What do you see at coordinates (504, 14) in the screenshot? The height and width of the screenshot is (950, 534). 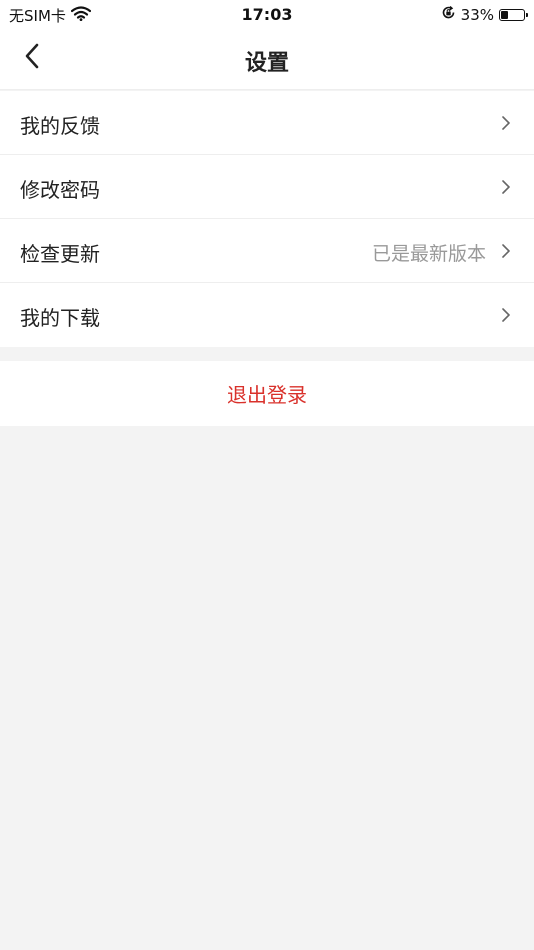 I see `battery-fill` at bounding box center [504, 14].